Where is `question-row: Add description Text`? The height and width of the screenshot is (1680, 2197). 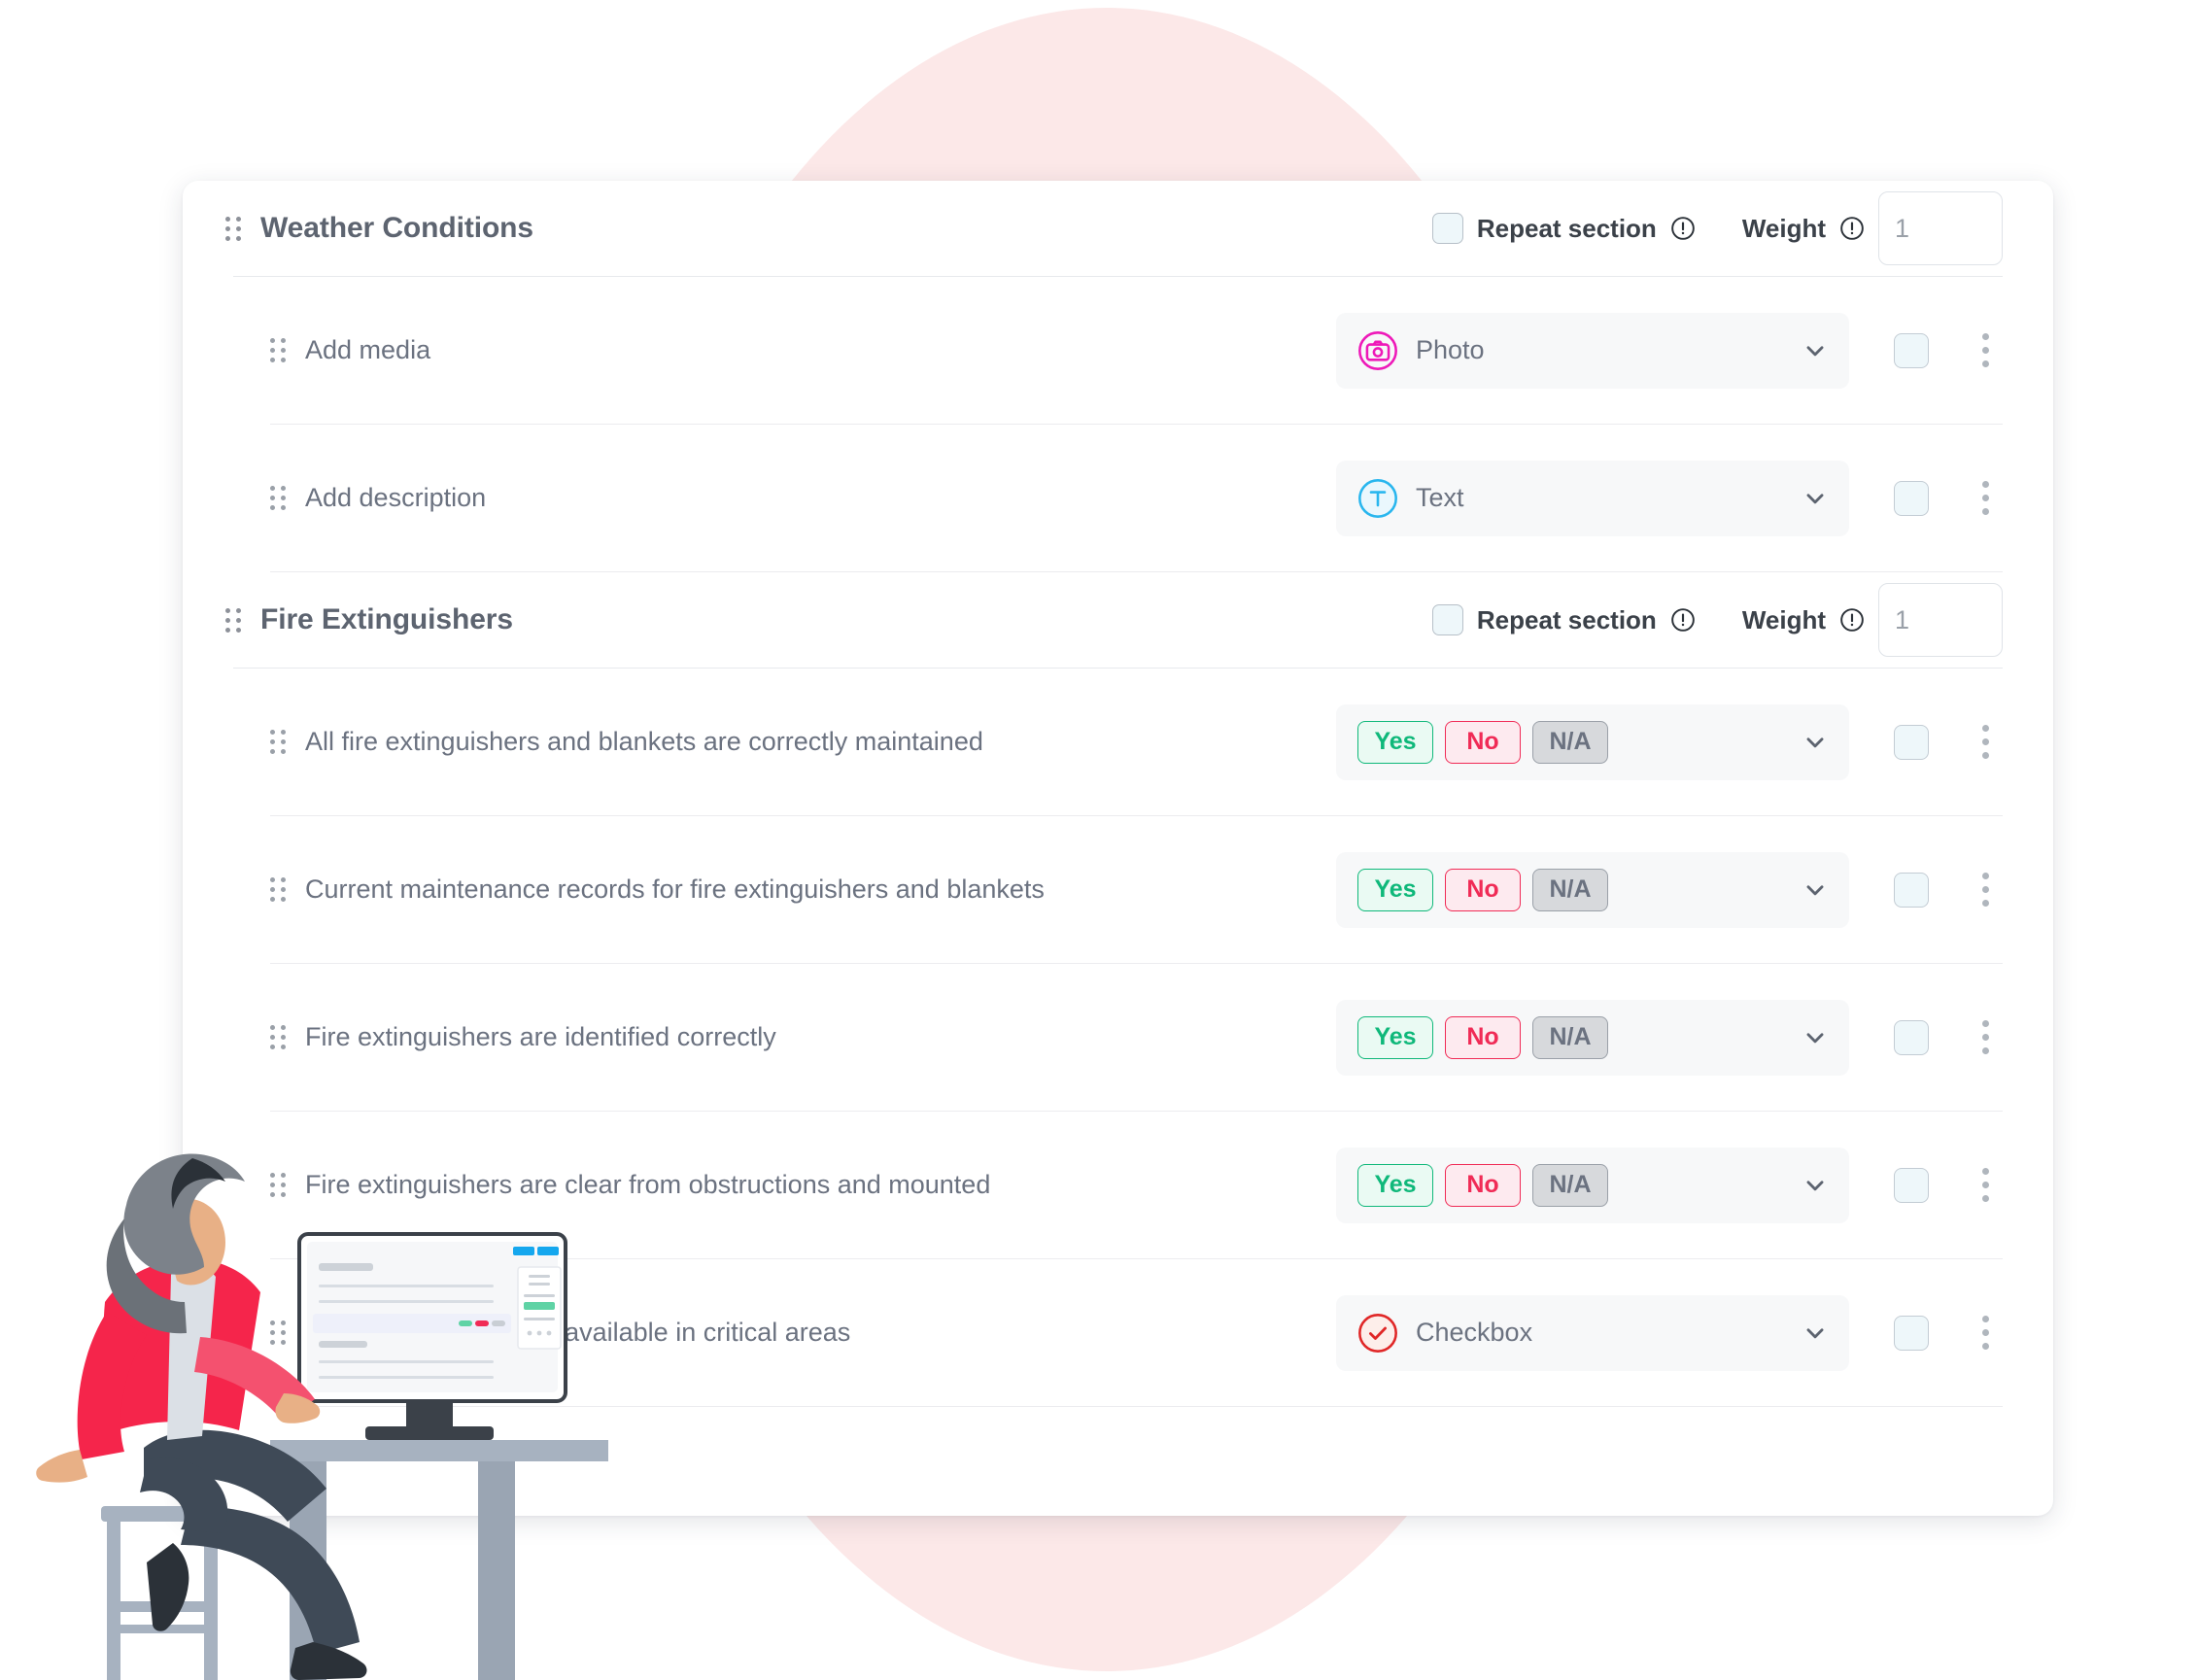
question-row: Add description Text is located at coordinates (1118, 498).